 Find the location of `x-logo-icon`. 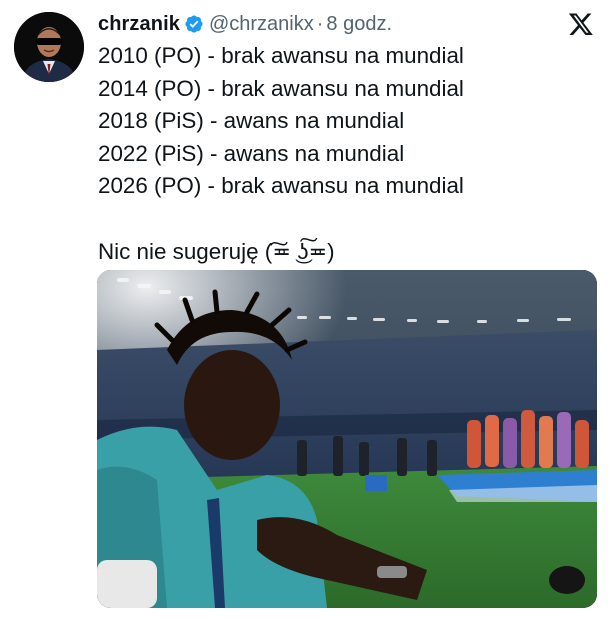

x-logo-icon is located at coordinates (581, 24).